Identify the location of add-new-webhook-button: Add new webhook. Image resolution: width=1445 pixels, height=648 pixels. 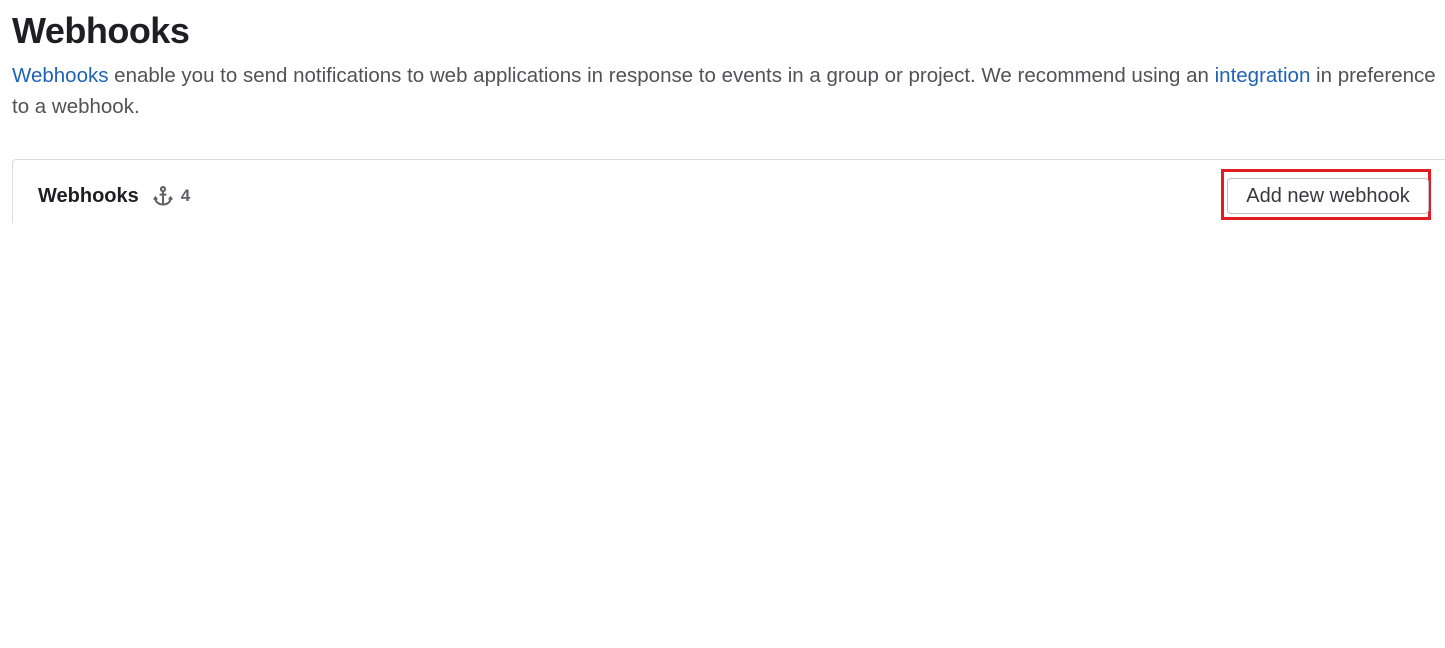
(1328, 196).